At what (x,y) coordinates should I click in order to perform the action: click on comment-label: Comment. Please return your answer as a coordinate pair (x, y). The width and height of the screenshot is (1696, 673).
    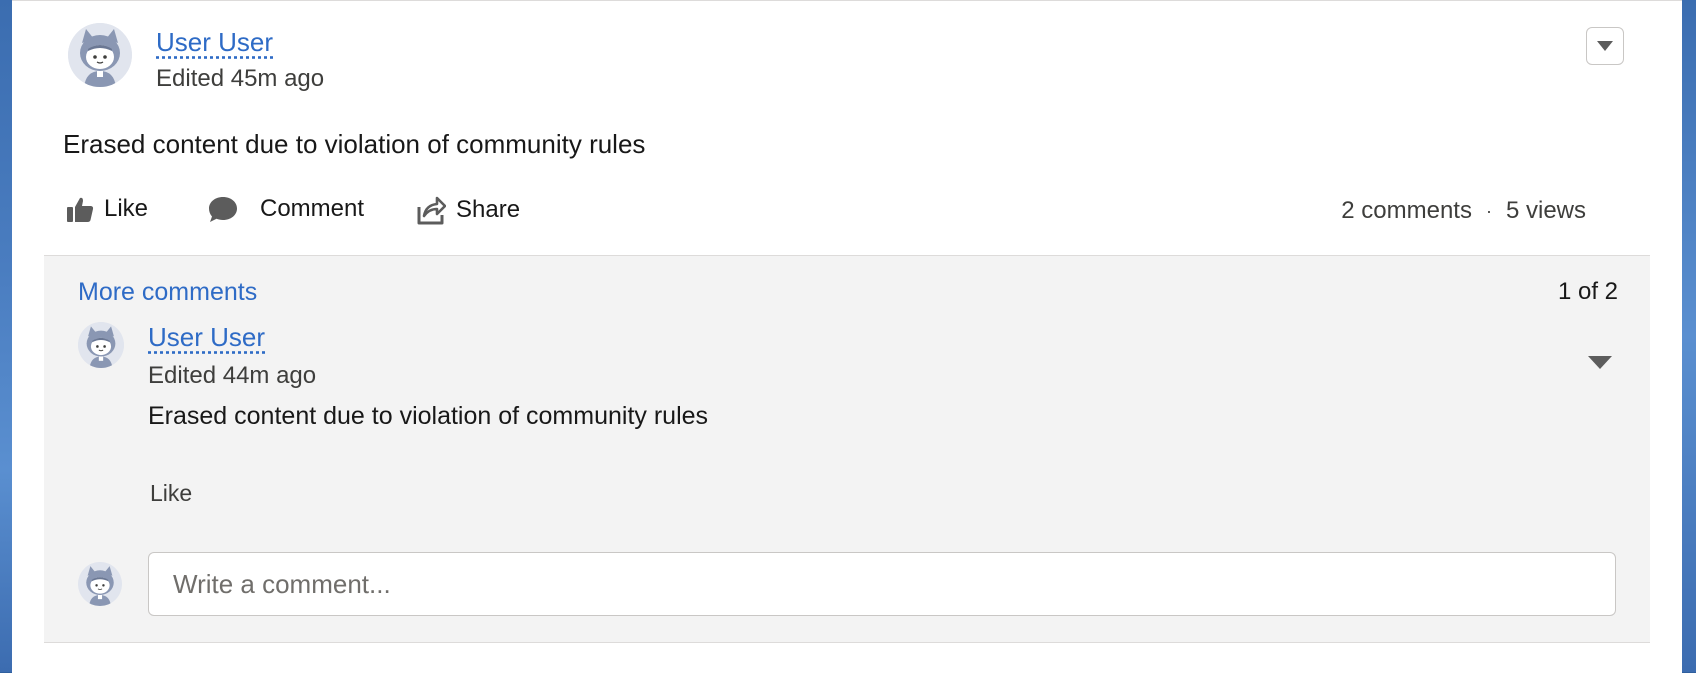
    Looking at the image, I should click on (312, 208).